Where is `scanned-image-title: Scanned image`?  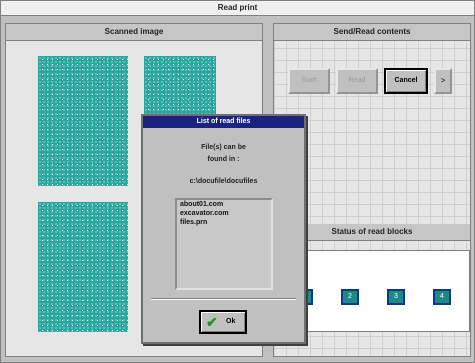 scanned-image-title: Scanned image is located at coordinates (134, 32).